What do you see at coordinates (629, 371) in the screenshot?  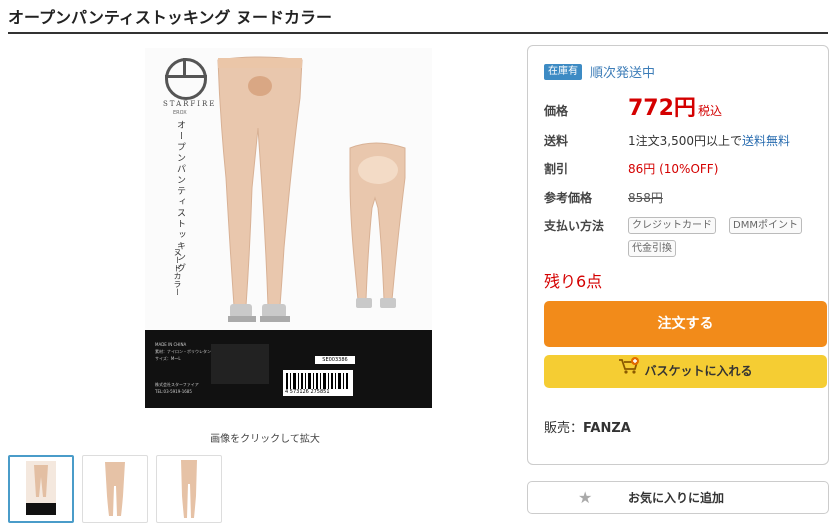 I see `cart-plus-icon` at bounding box center [629, 371].